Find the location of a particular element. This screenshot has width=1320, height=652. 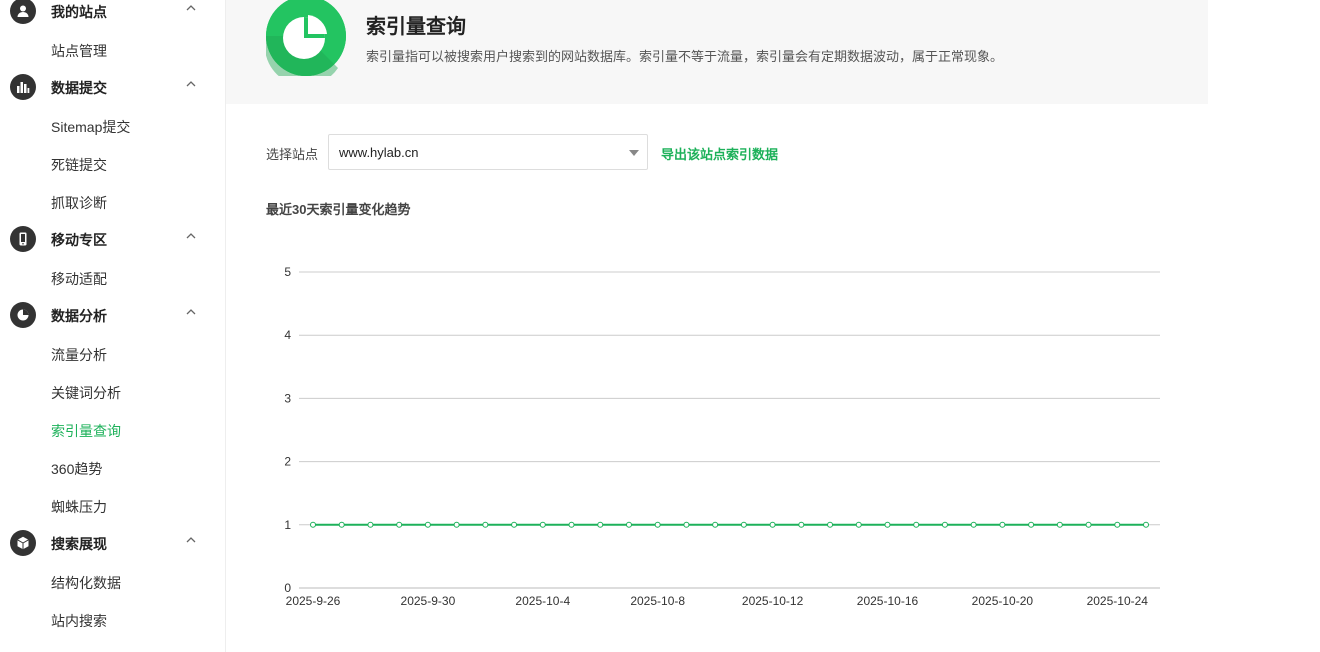

x-tick-label: 2025-10-12 is located at coordinates (773, 601).